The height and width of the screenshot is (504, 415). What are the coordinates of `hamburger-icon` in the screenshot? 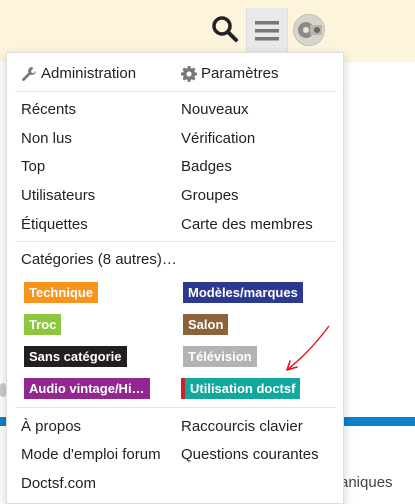 It's located at (267, 31).